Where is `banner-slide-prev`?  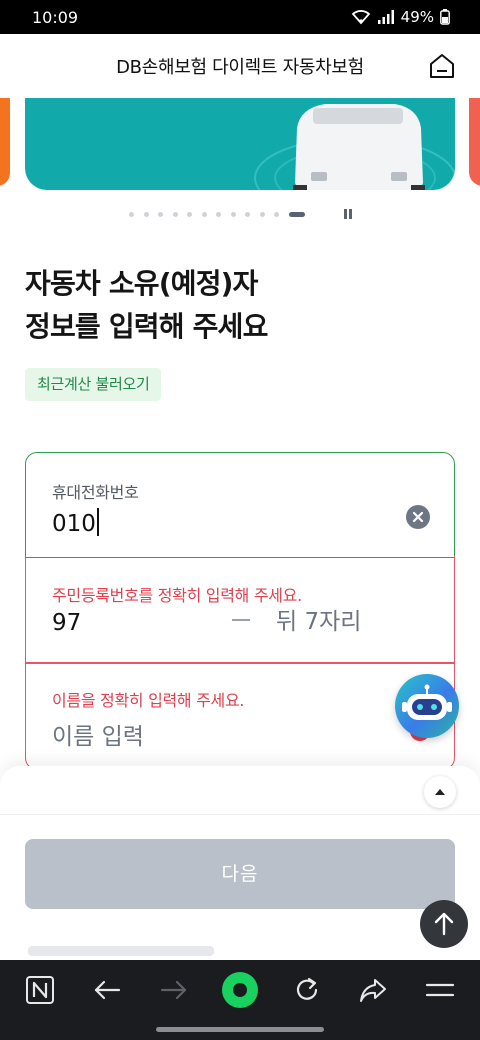 banner-slide-prev is located at coordinates (5, 142).